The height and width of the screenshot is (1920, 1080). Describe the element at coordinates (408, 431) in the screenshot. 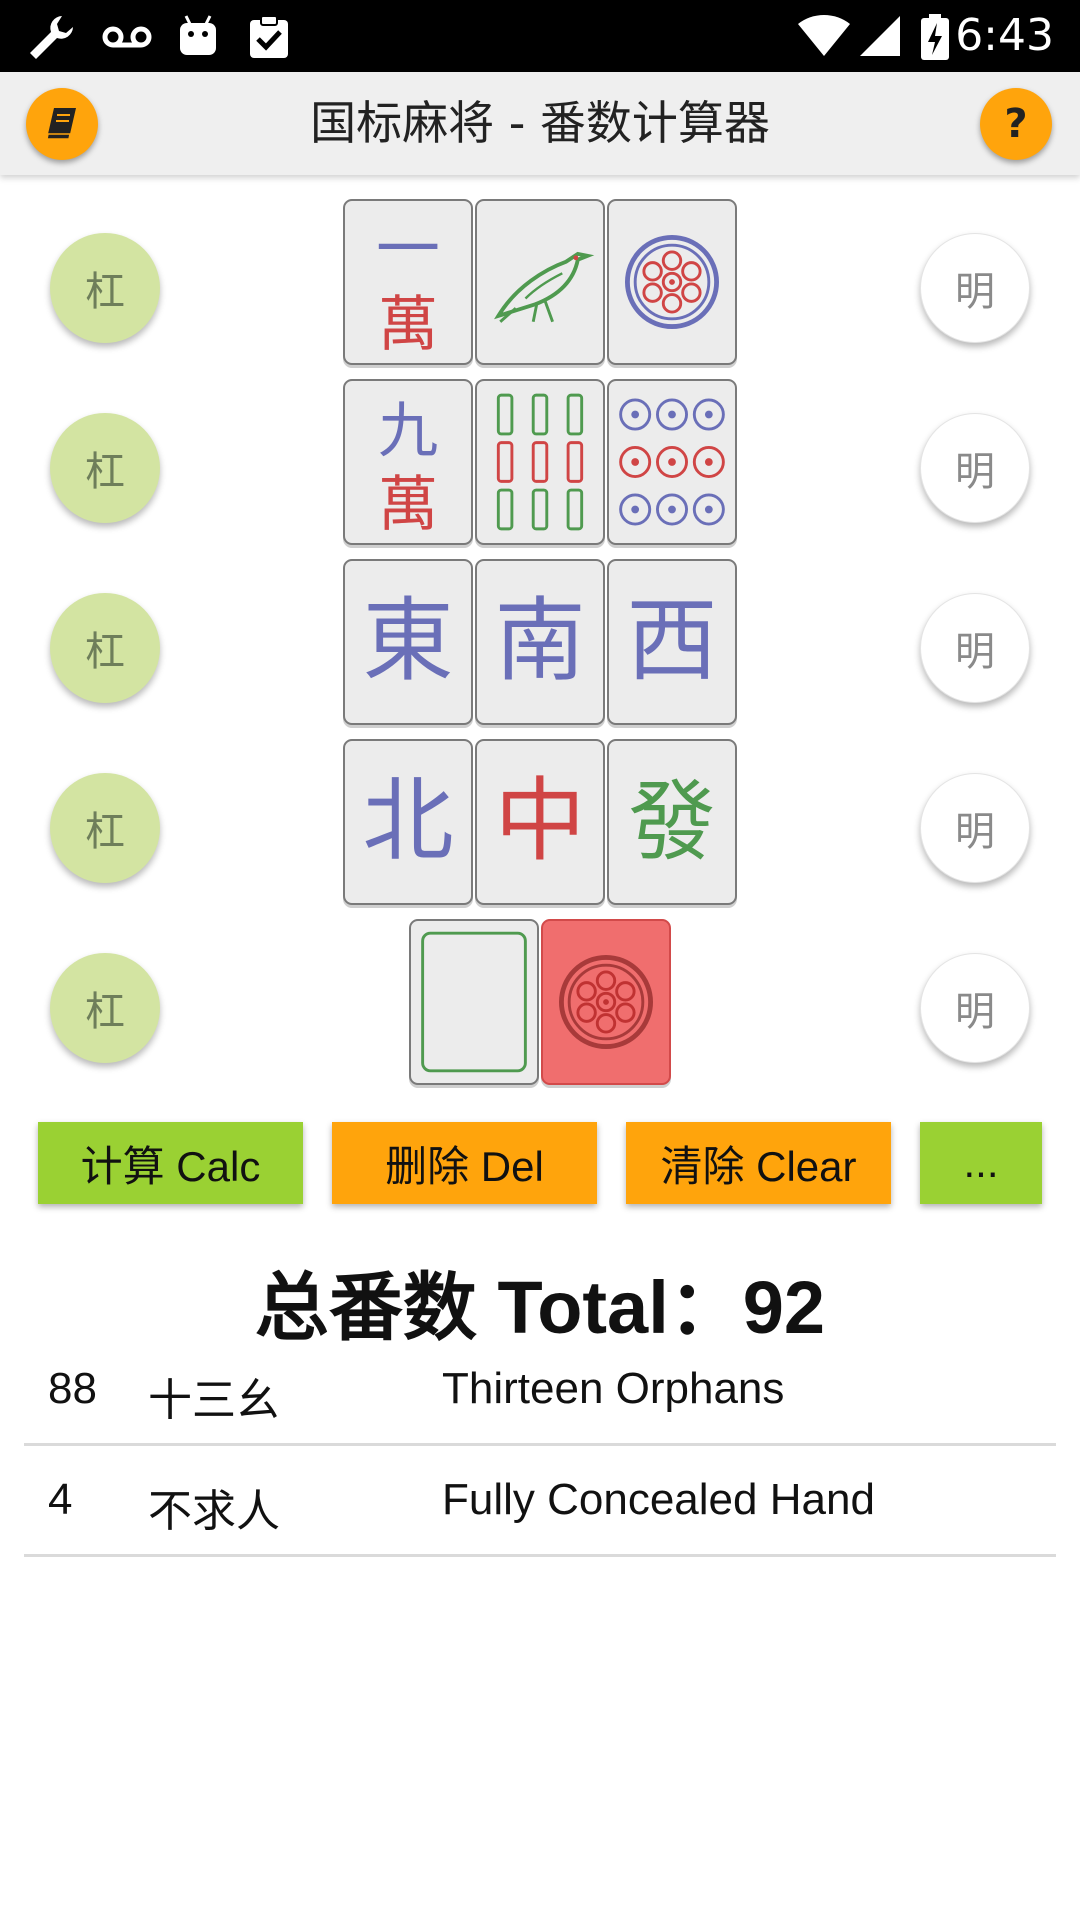

I see `tile-top-char: 九` at that location.